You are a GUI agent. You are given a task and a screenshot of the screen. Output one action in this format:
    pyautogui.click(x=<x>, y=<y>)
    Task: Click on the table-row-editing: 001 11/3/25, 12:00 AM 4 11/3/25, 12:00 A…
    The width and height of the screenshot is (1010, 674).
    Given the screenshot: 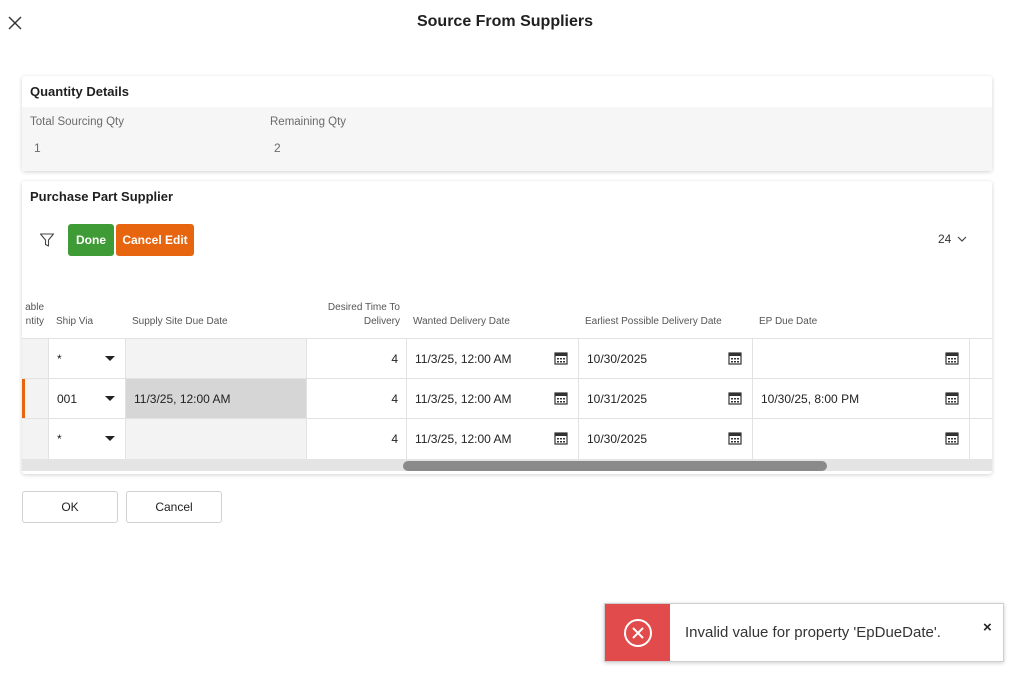 What is the action you would take?
    pyautogui.click(x=507, y=398)
    